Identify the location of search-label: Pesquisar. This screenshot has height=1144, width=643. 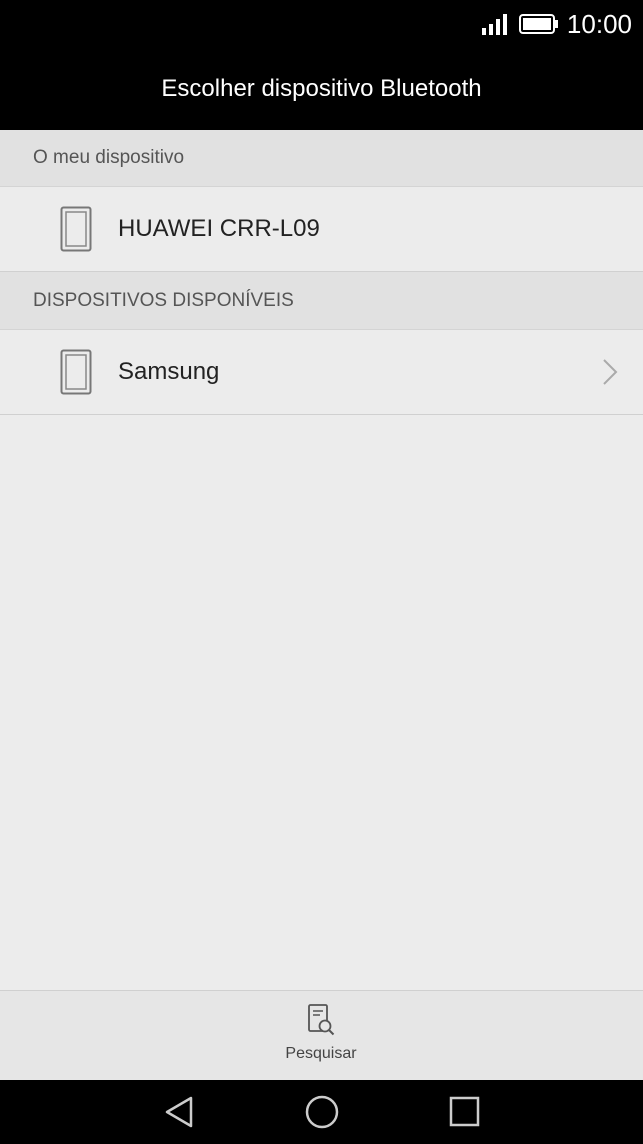
(321, 1053).